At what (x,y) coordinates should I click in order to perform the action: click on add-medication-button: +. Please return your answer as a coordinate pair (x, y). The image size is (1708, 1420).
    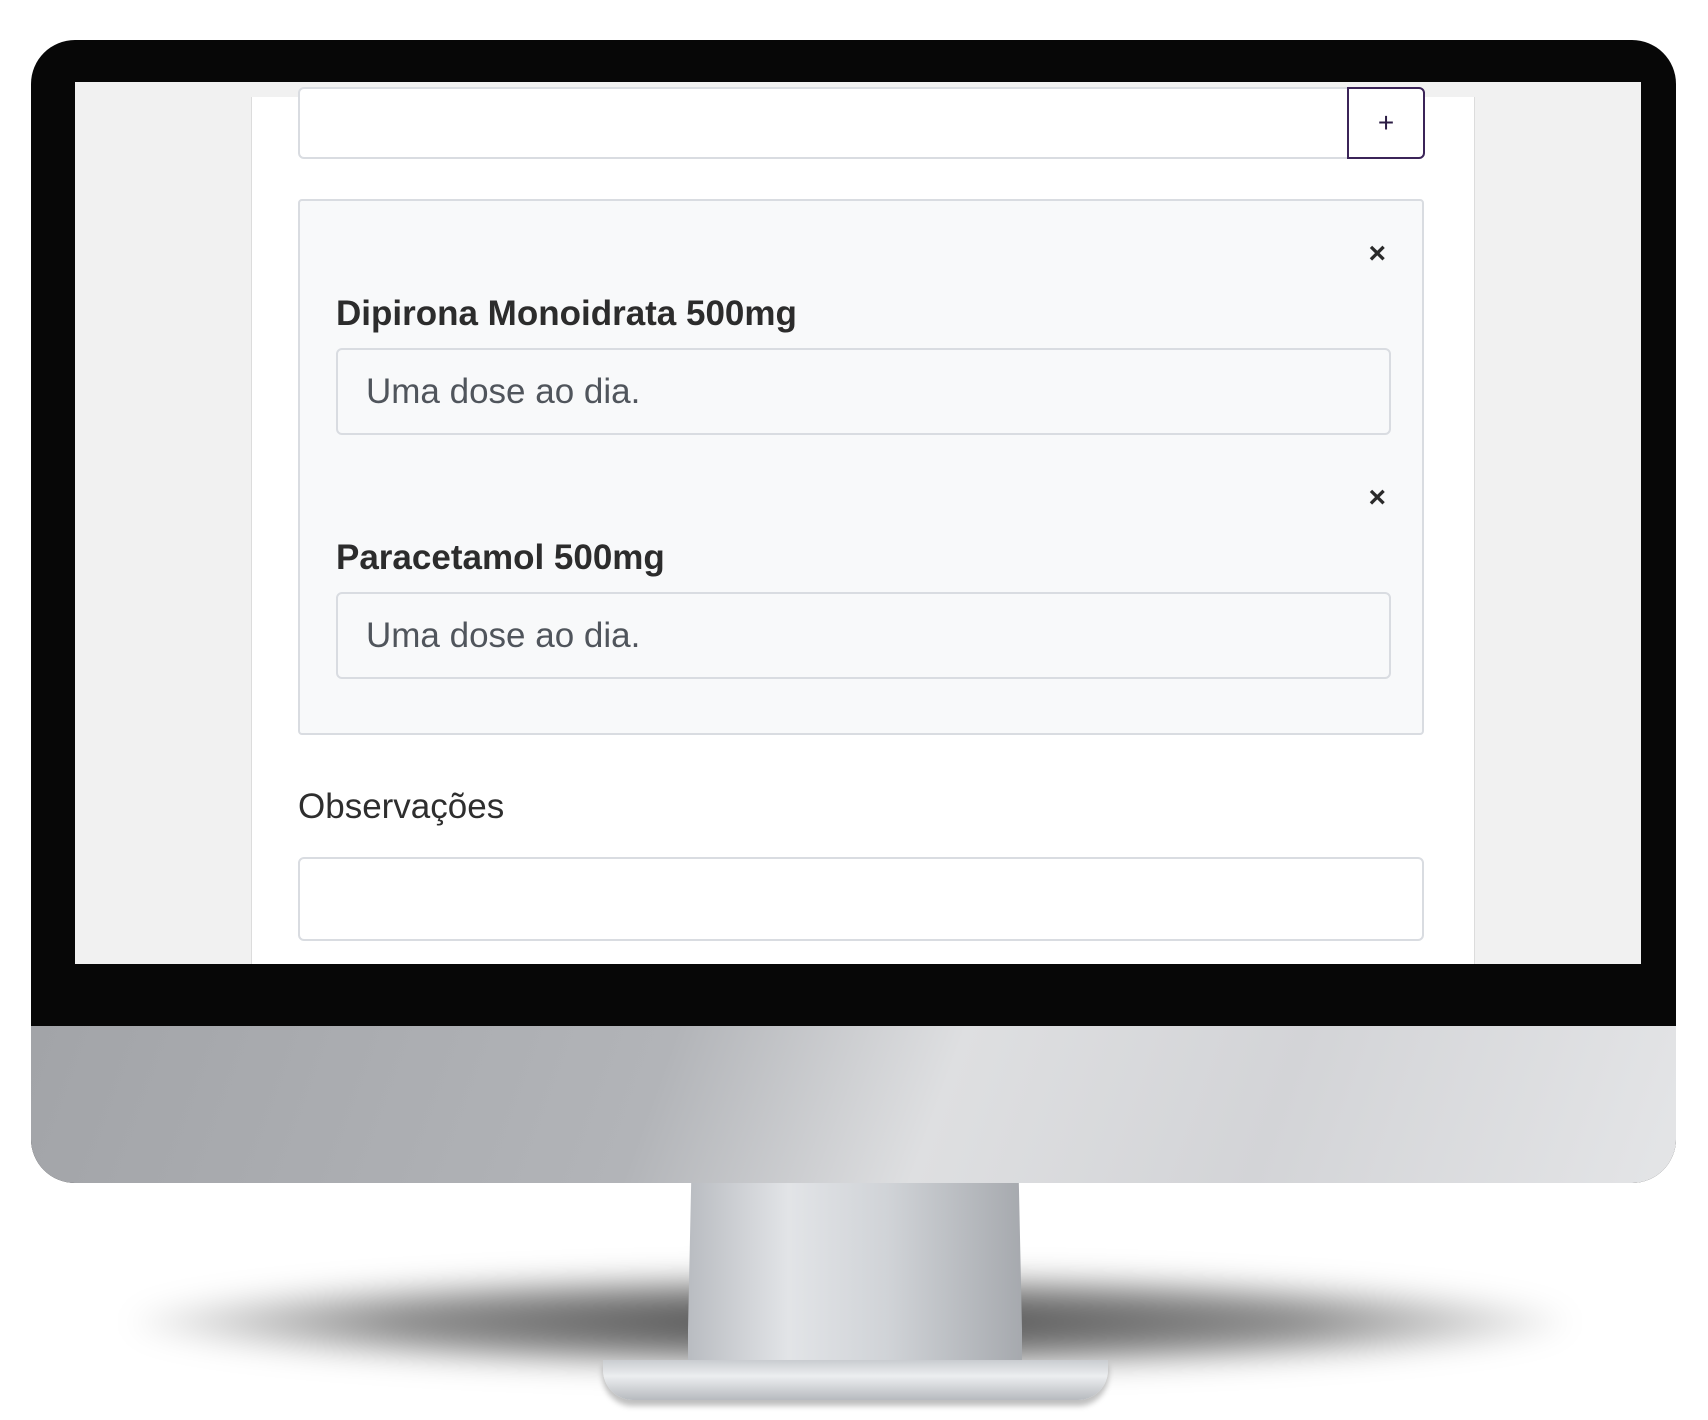
    Looking at the image, I should click on (1386, 123).